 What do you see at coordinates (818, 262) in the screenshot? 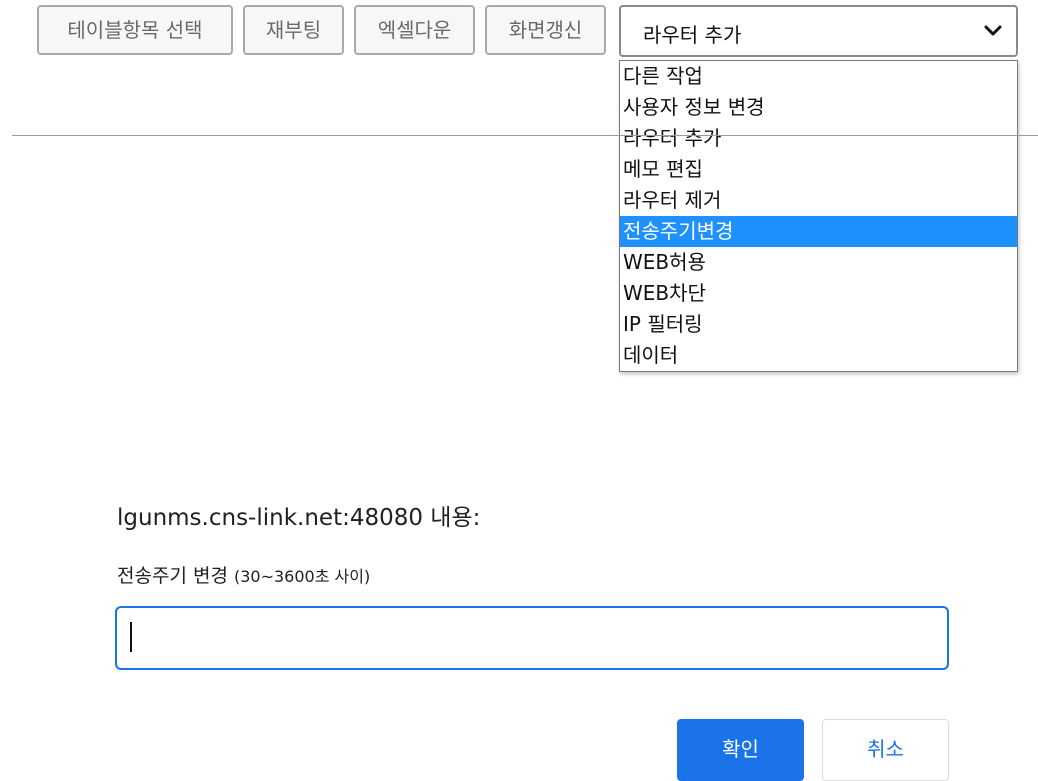
I see `dropdown-option: WEB허용` at bounding box center [818, 262].